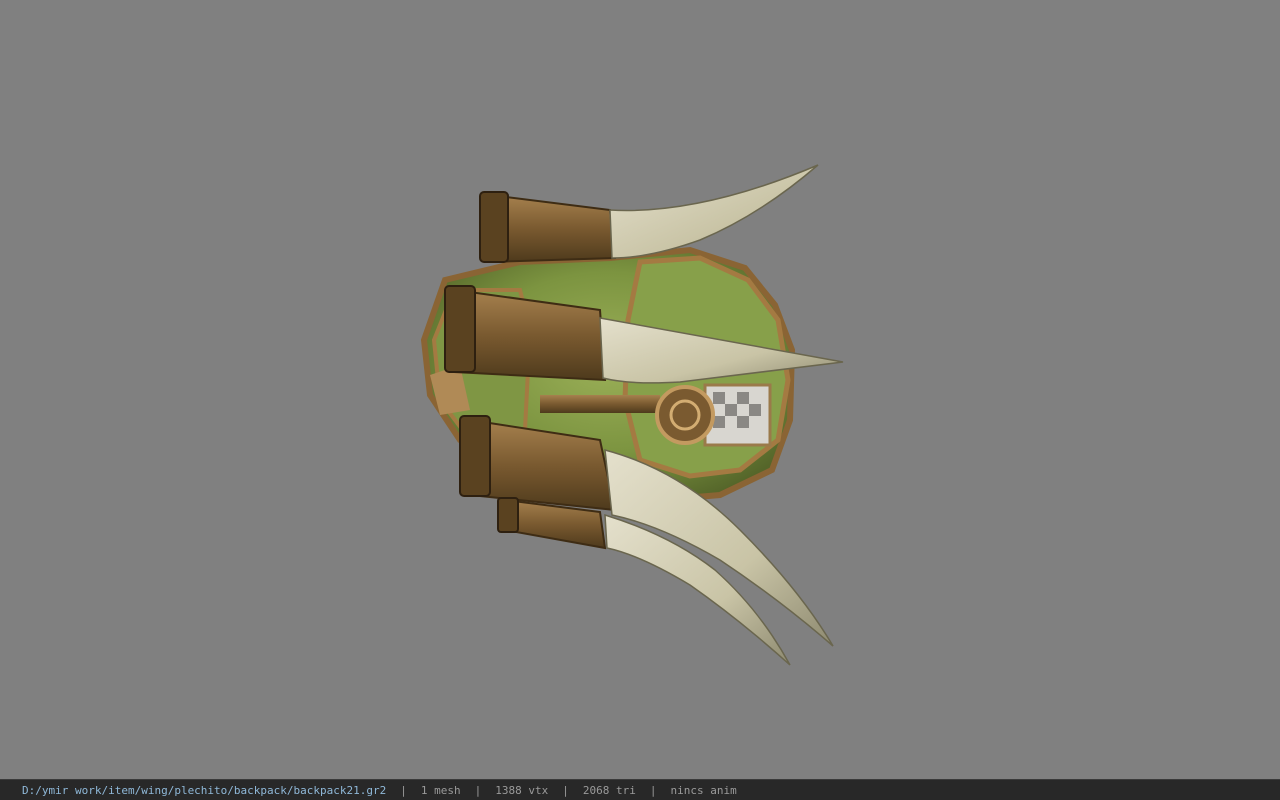 The width and height of the screenshot is (1280, 800). What do you see at coordinates (649, 214) in the screenshot?
I see `tusk-top` at bounding box center [649, 214].